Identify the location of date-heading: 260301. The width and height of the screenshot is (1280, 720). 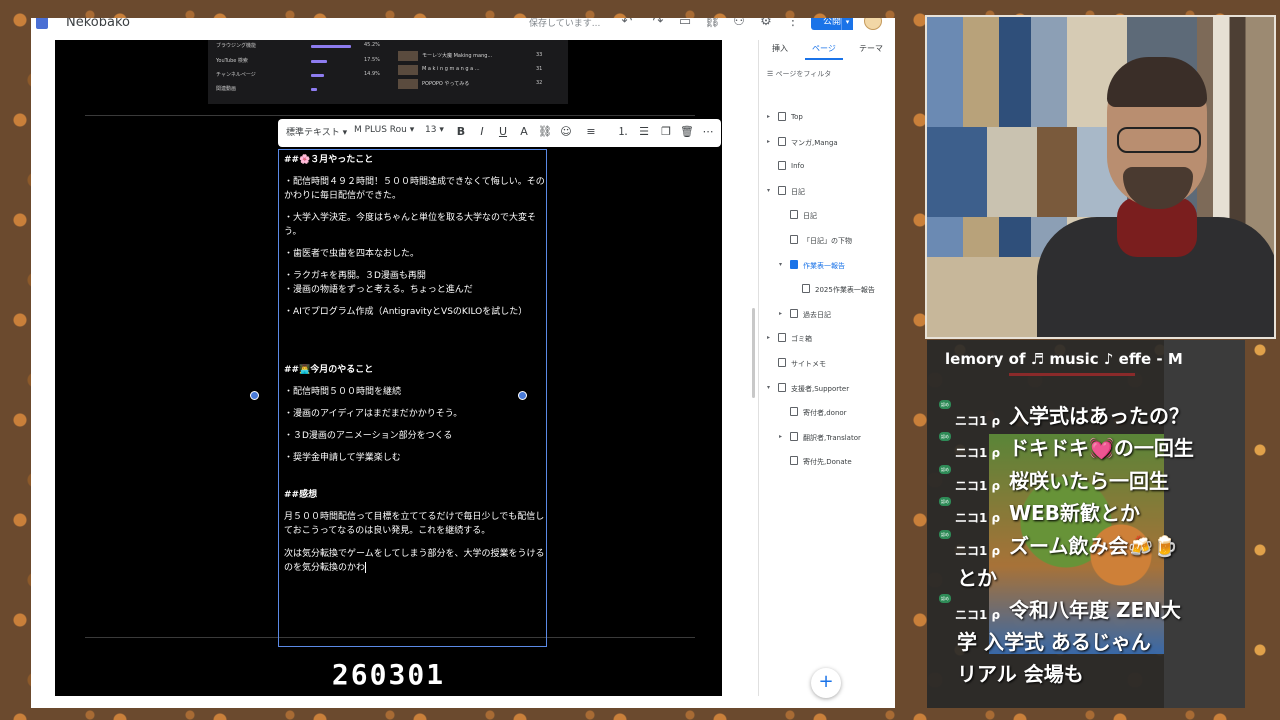
(388, 674).